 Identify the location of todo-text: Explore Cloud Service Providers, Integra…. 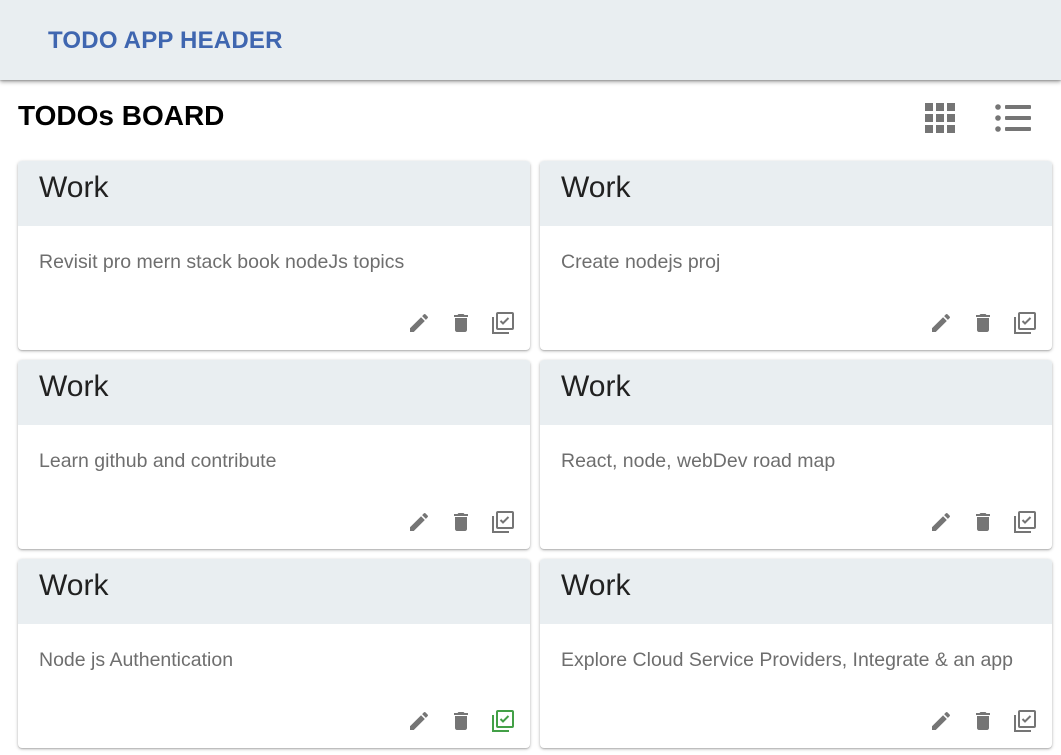
(787, 660).